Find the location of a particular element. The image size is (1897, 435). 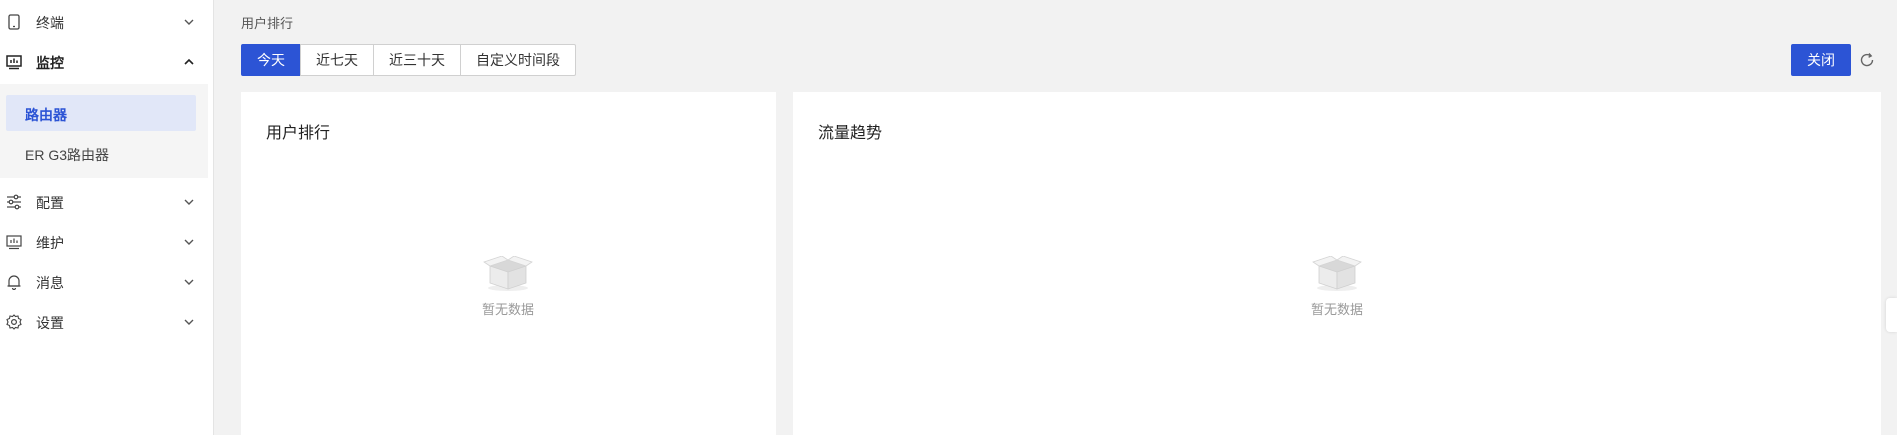

tablet-icon is located at coordinates (14, 22).